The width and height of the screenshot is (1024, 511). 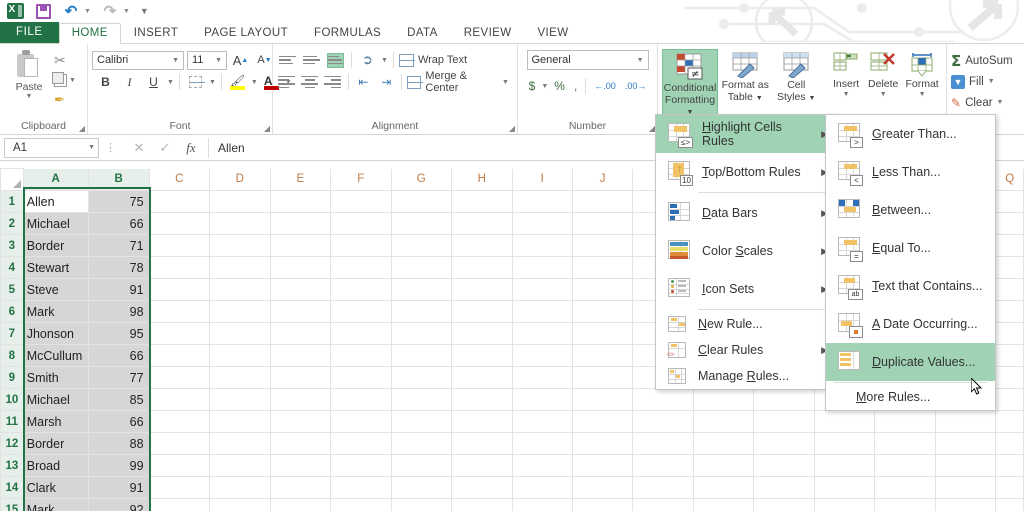 I want to click on underline-caret-icon: ▼, so click(x=170, y=82).